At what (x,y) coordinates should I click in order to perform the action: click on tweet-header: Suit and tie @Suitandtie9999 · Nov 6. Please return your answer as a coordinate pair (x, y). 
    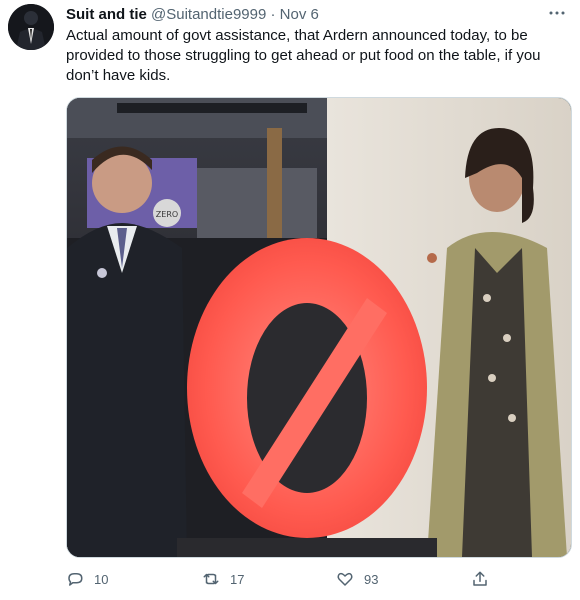
    Looking at the image, I should click on (303, 15).